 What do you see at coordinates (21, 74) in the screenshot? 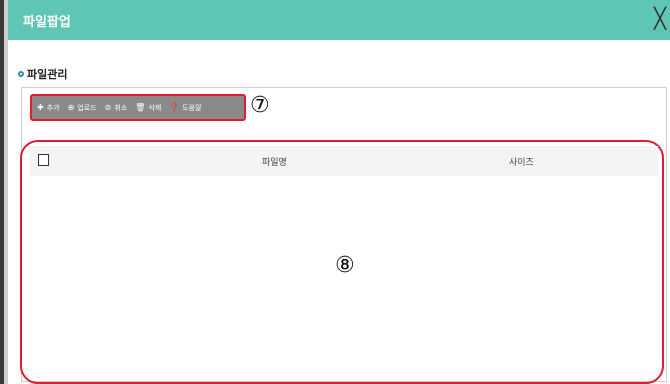
I see `bullet-icon` at bounding box center [21, 74].